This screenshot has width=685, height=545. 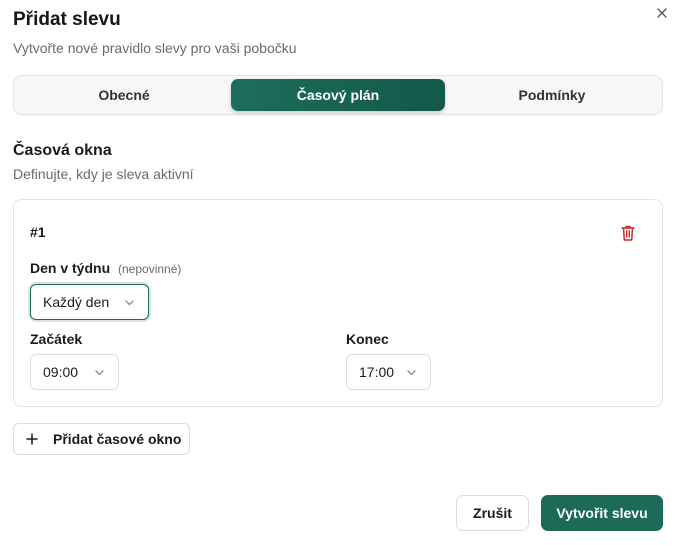 I want to click on day-of-week-select: Každý den, so click(x=89, y=302).